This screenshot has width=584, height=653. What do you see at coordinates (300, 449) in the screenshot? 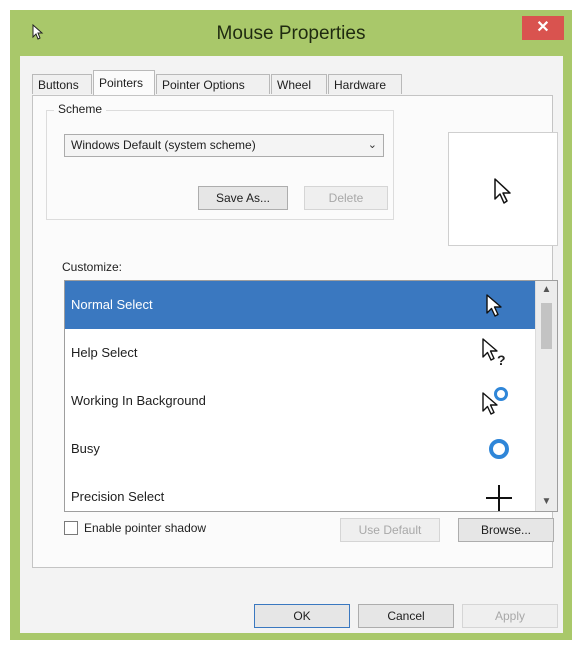
I see `list-item-busy: Busy` at bounding box center [300, 449].